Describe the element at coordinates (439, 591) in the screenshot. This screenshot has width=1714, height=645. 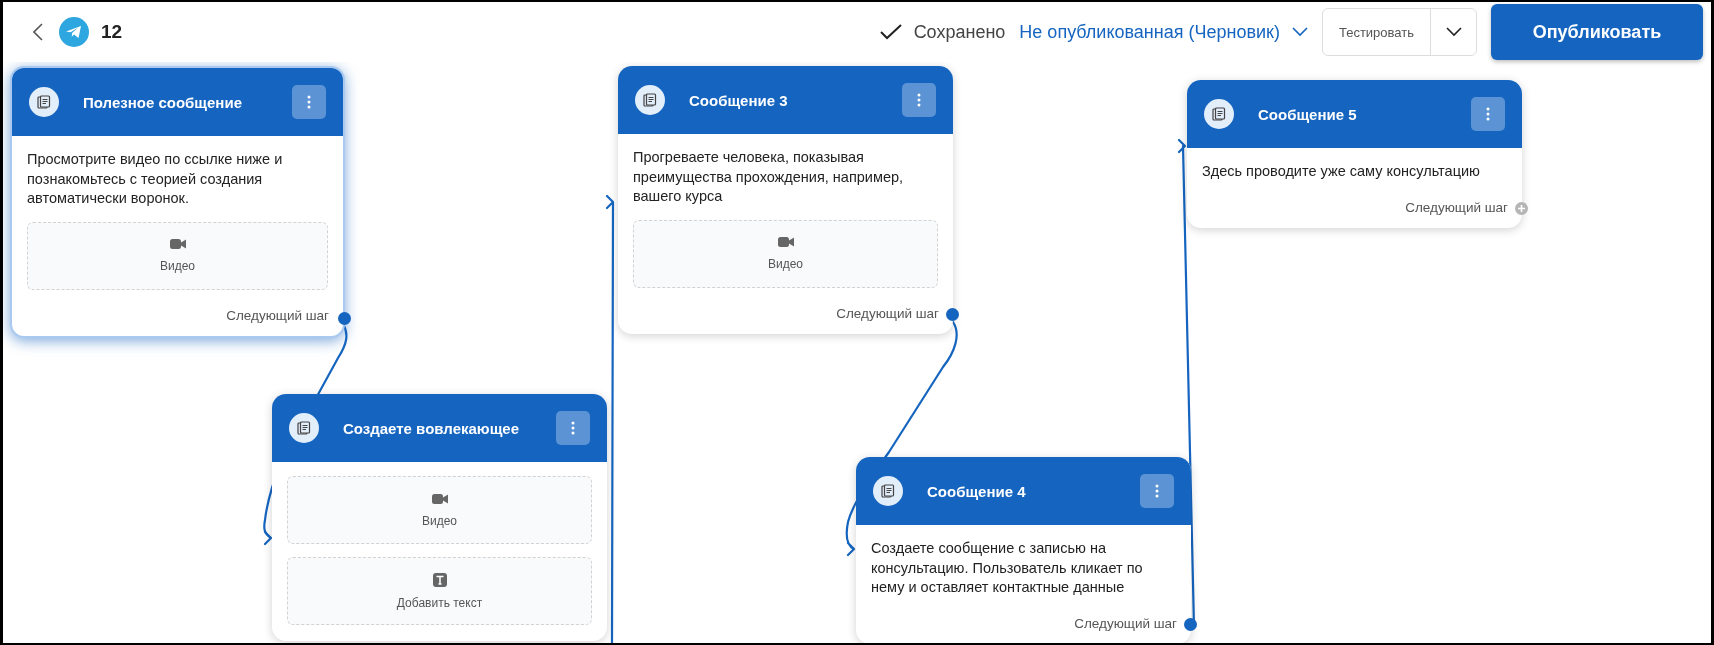
I see `add-text-block: Добавить текст` at that location.